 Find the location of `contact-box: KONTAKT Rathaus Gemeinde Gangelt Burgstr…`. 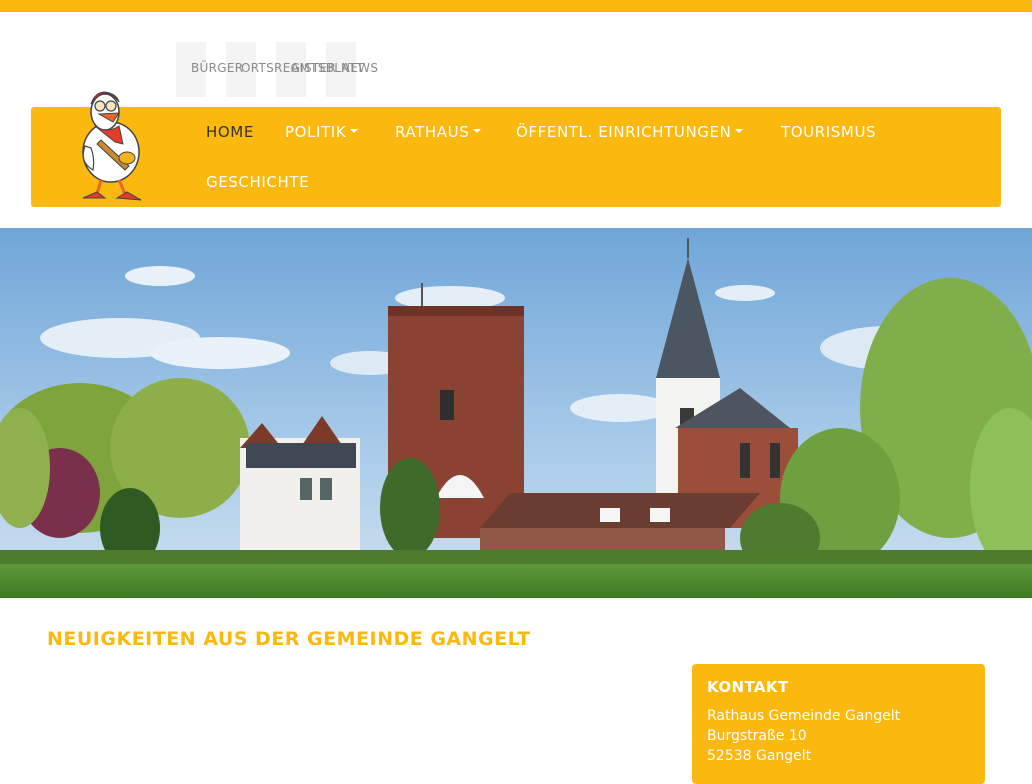

contact-box: KONTAKT Rathaus Gemeinde Gangelt Burgstr… is located at coordinates (838, 724).